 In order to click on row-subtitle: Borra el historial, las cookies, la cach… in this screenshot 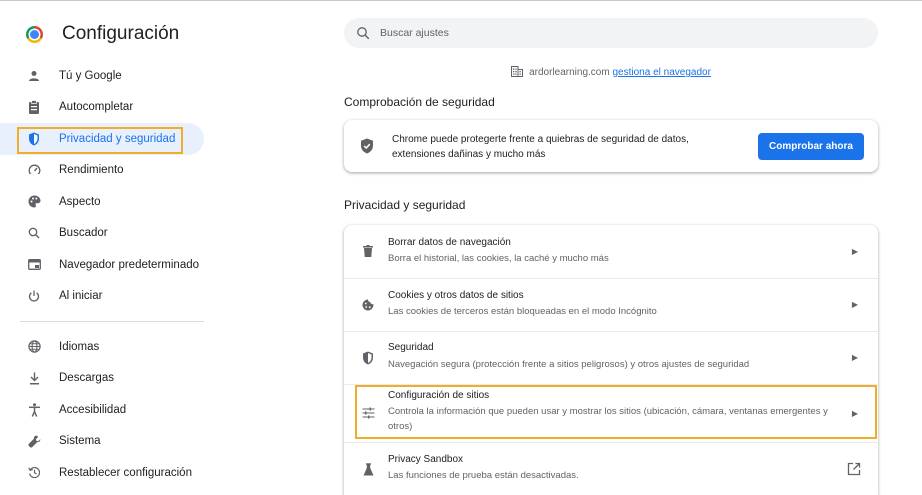, I will do `click(498, 258)`.